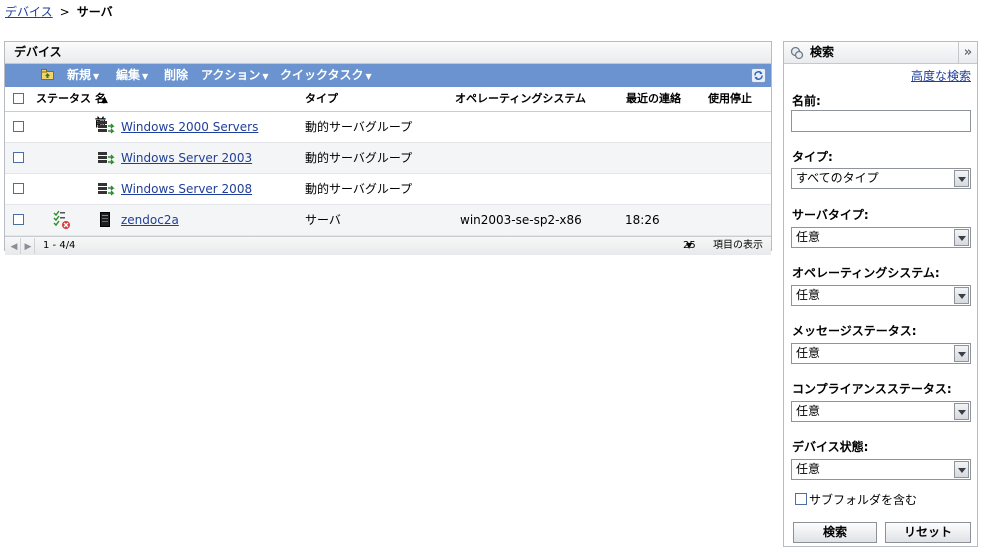 This screenshot has height=552, width=984. I want to click on os-label: オペレーティングシステム:, so click(866, 273).